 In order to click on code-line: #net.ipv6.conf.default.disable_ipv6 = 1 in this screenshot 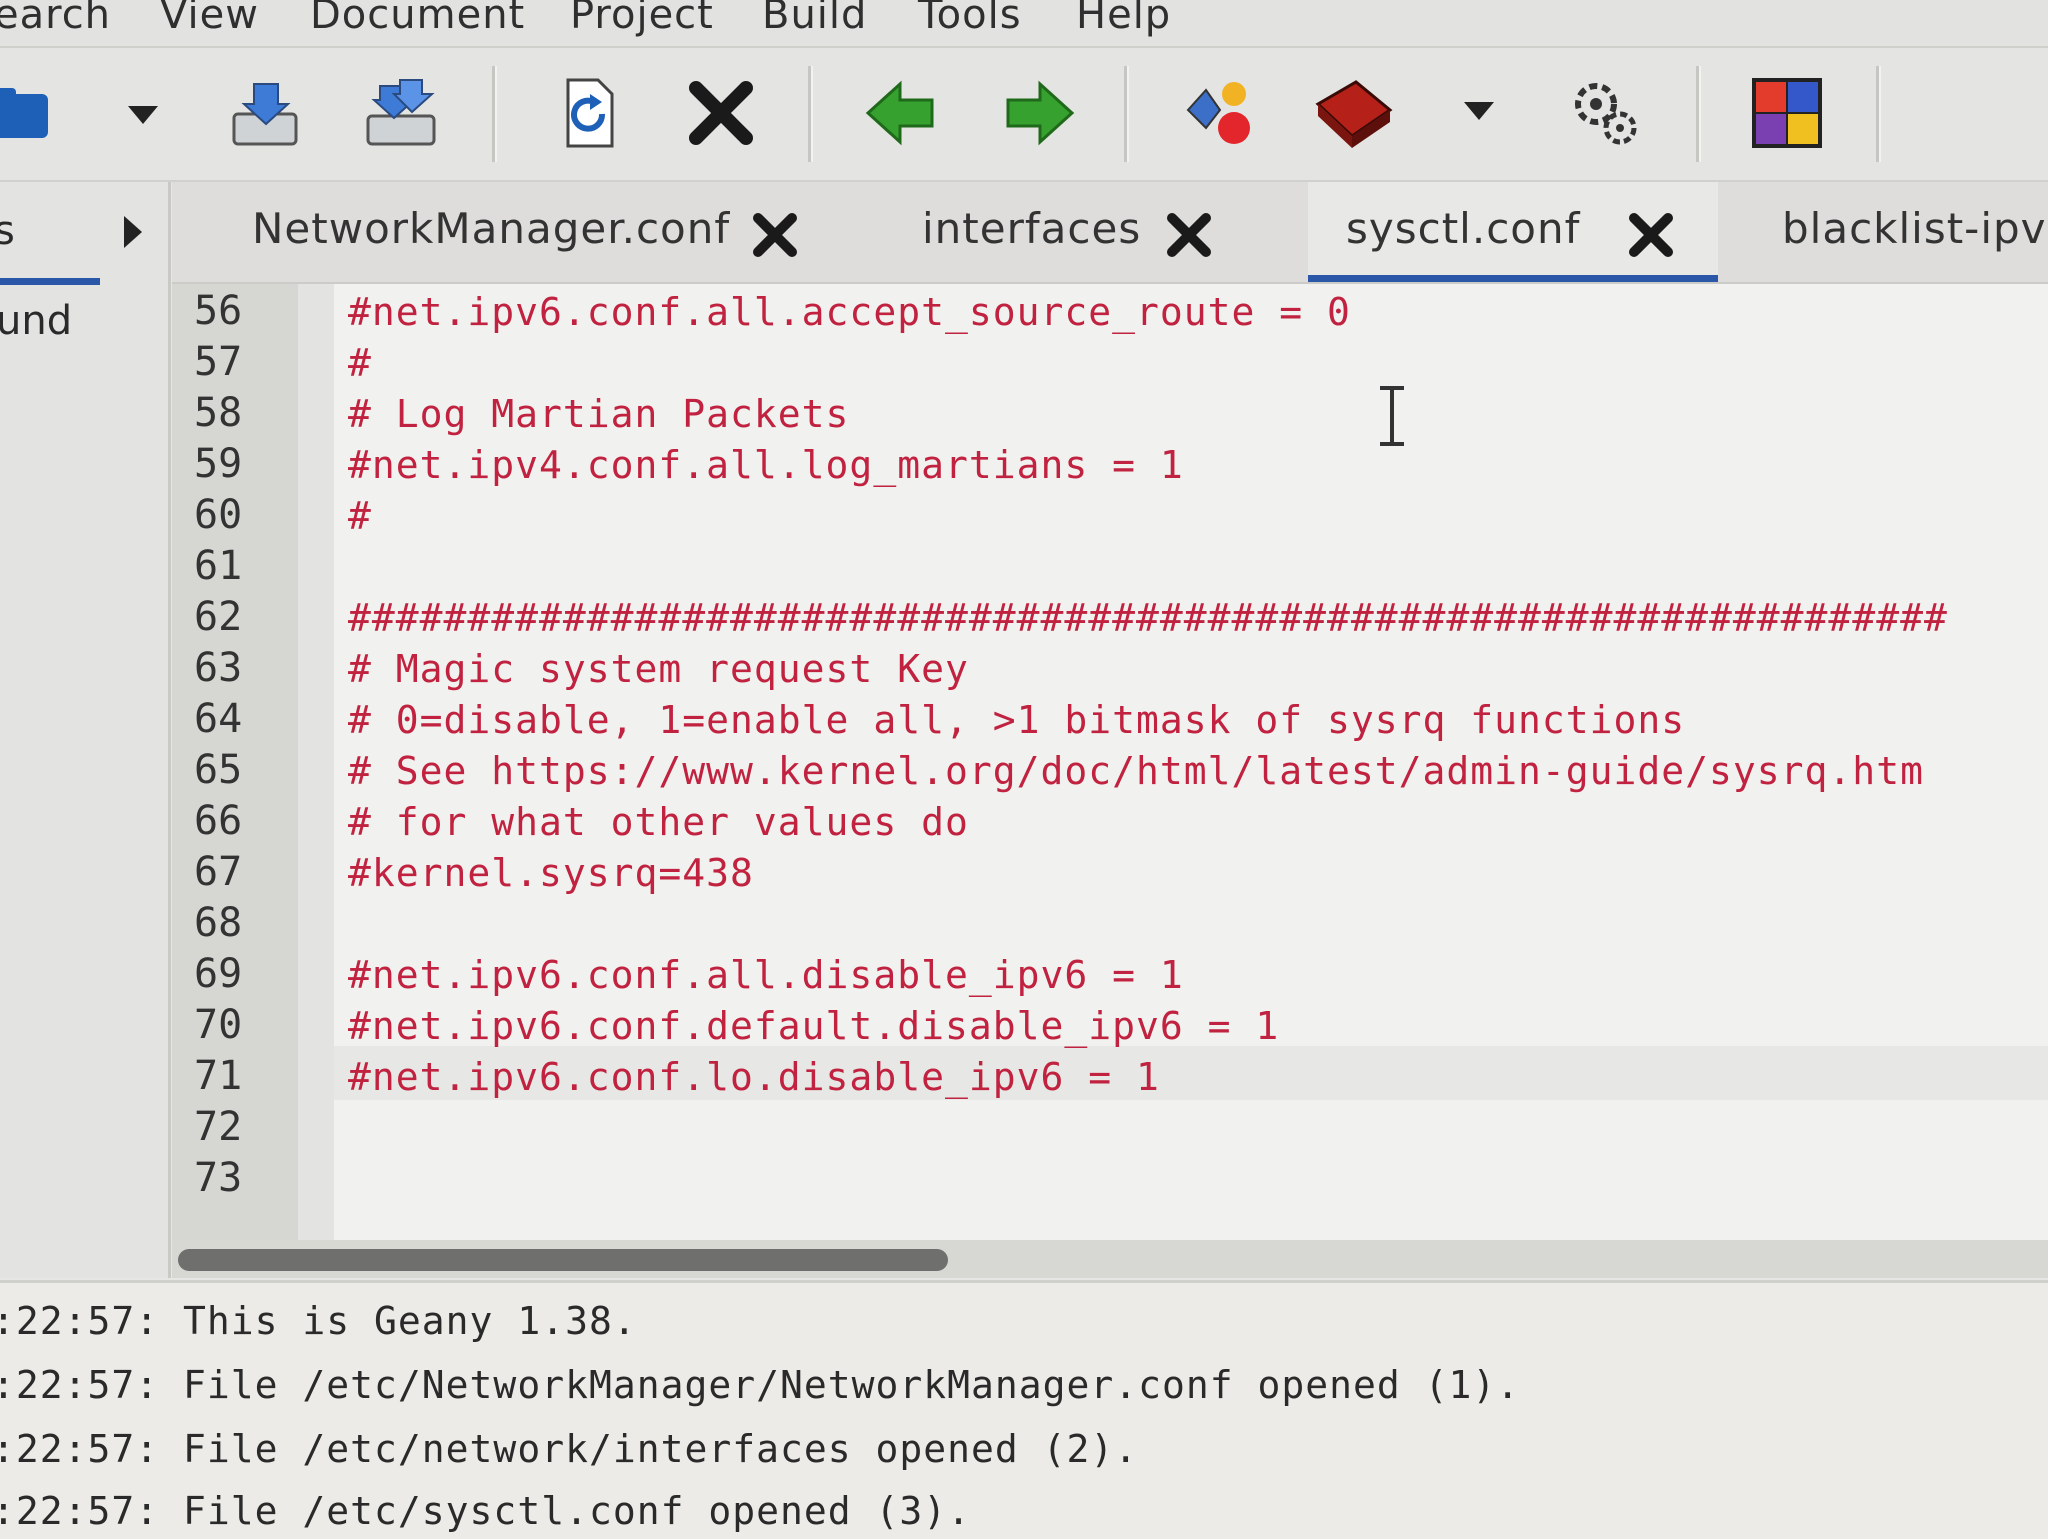, I will do `click(813, 1026)`.